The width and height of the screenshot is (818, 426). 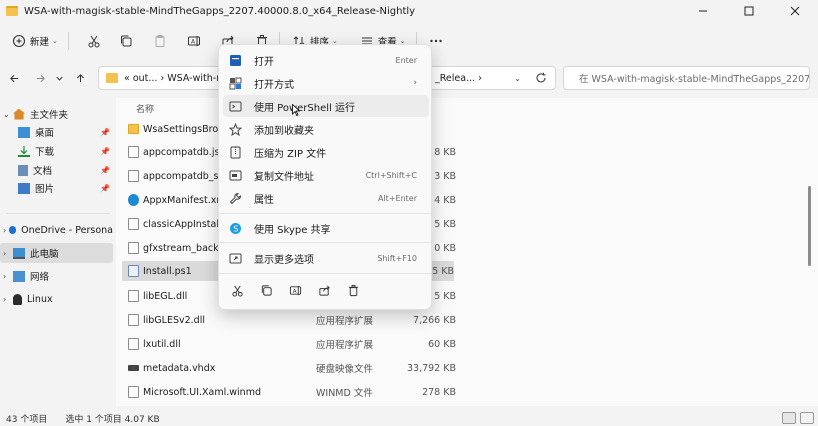 I want to click on file-size: 0 KB, so click(x=445, y=248).